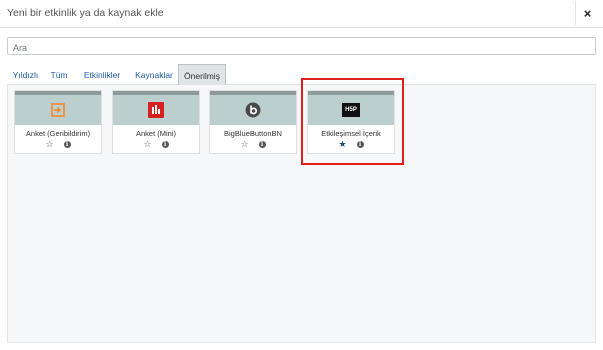 This screenshot has height=350, width=603. I want to click on tab-activities: Etkinlikler, so click(102, 74).